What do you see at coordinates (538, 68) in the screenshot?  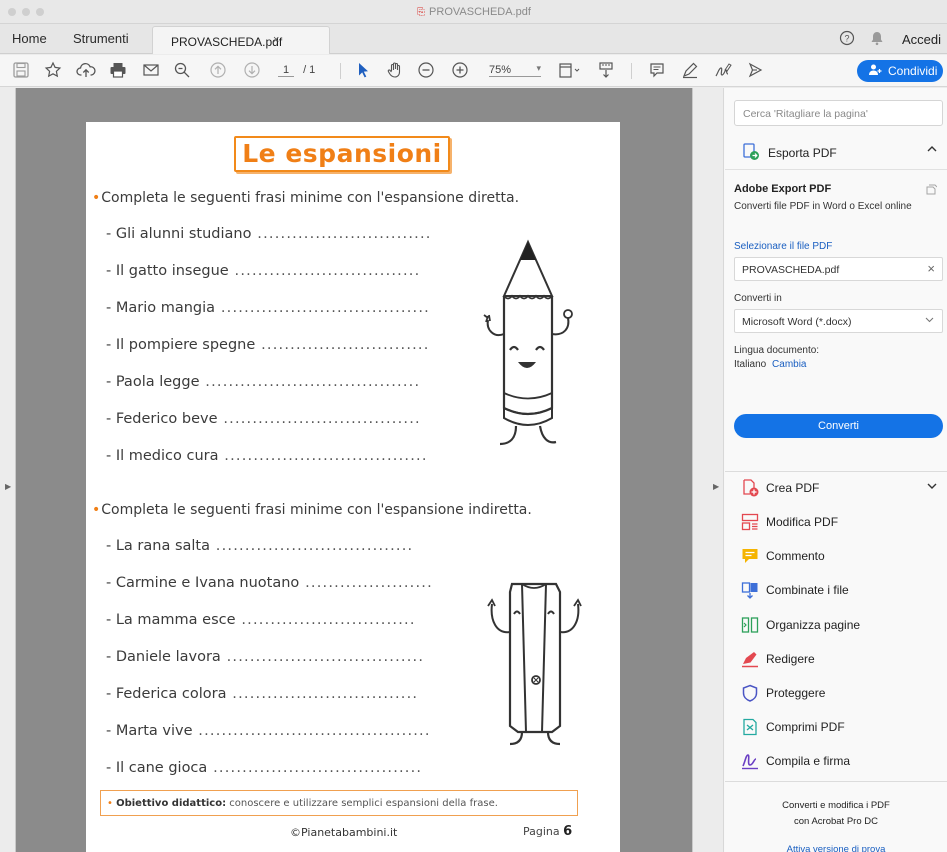 I see `chevron-down-icon: ▾` at bounding box center [538, 68].